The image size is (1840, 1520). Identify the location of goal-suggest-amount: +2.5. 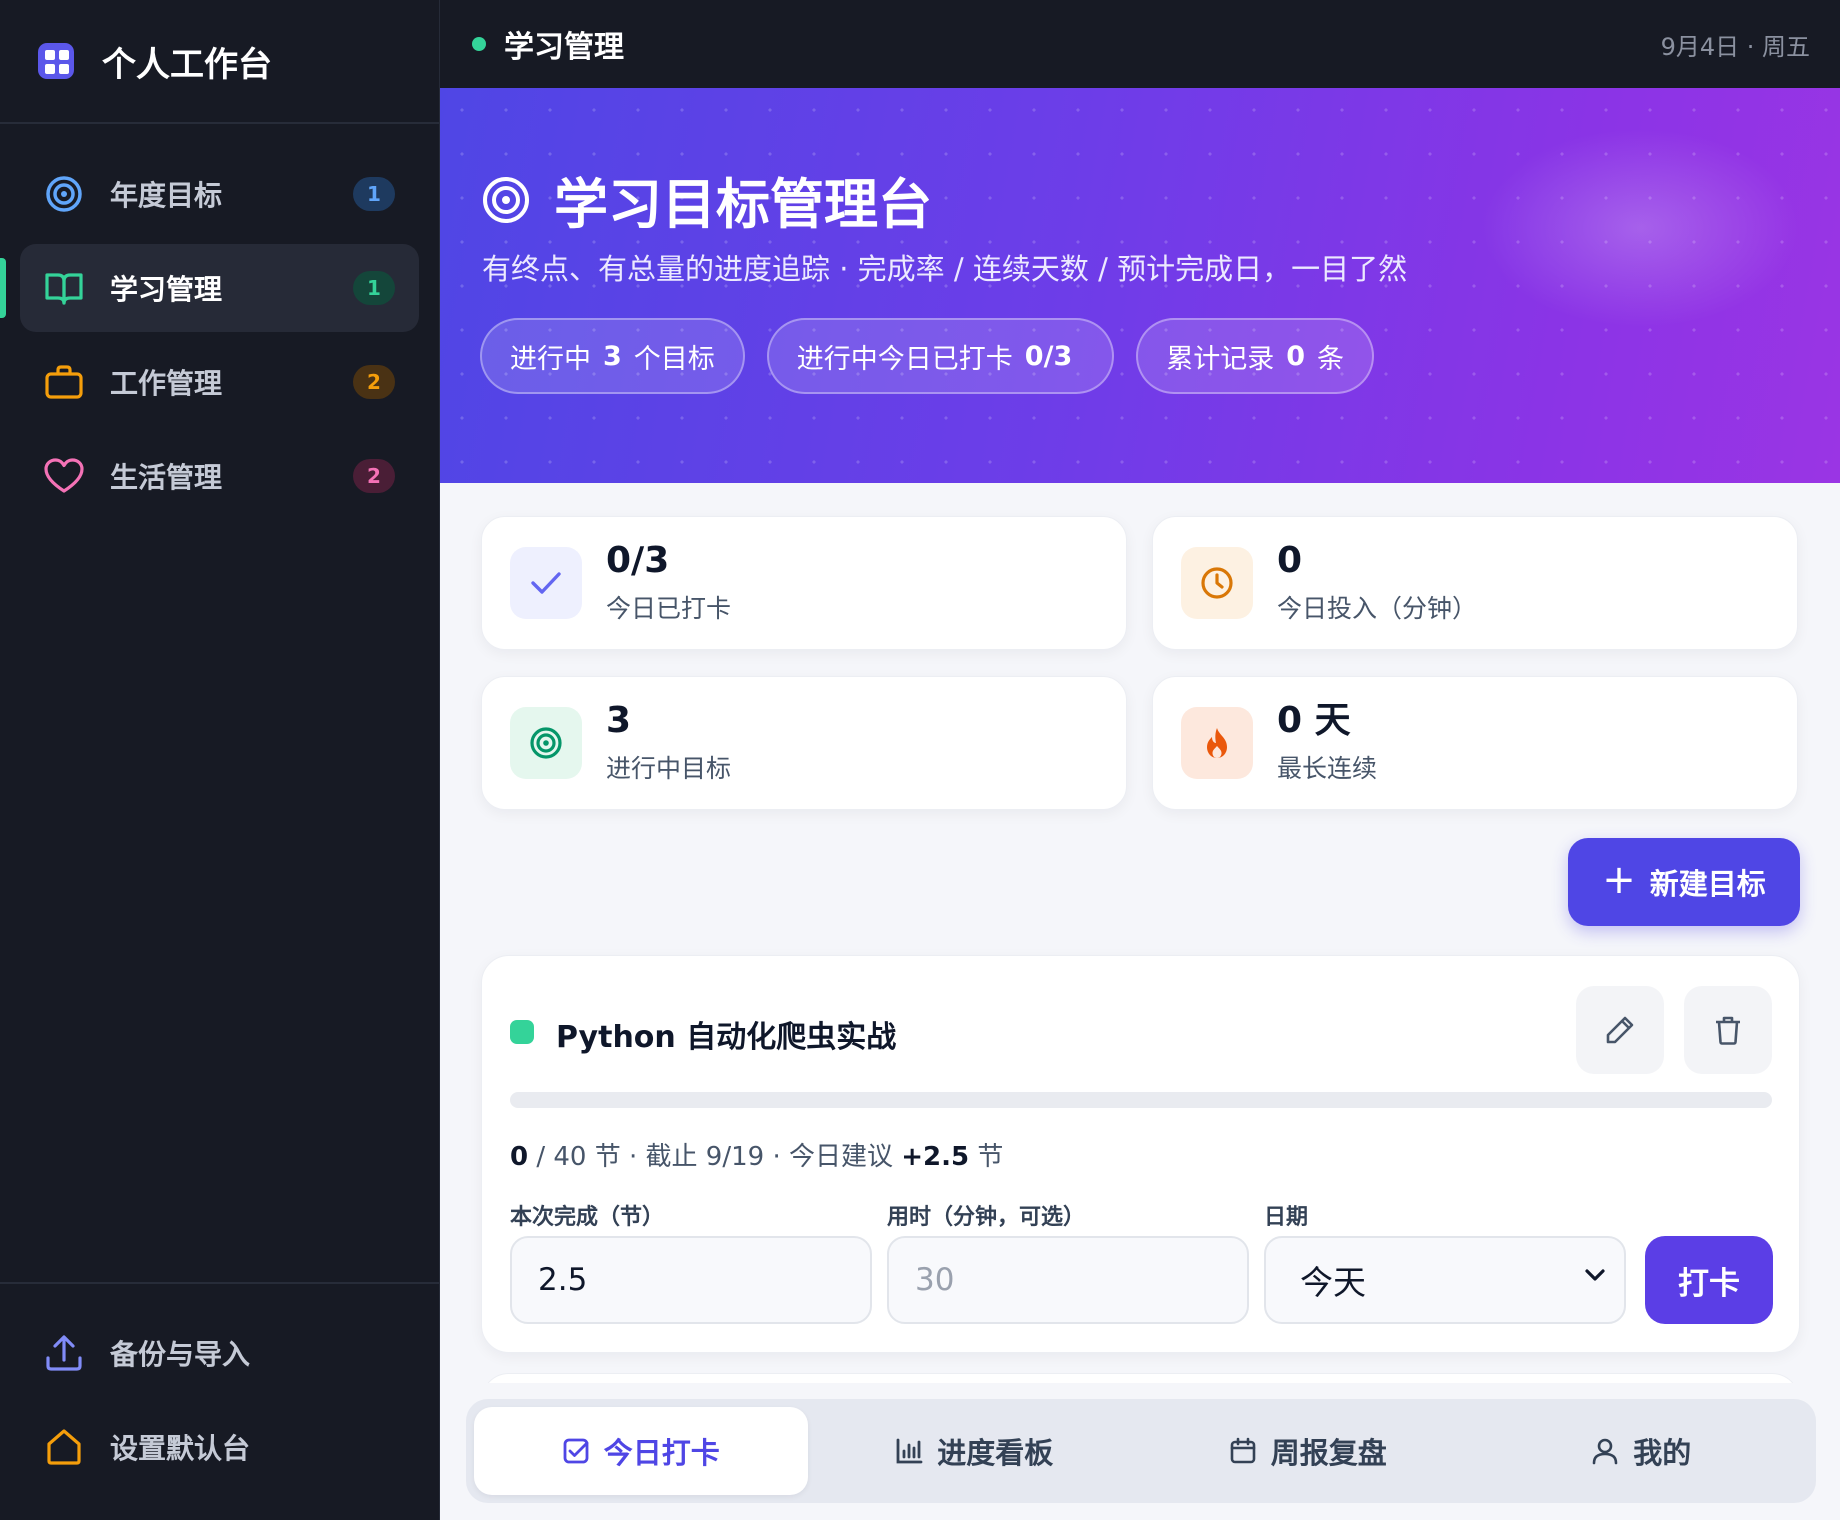
(935, 1157).